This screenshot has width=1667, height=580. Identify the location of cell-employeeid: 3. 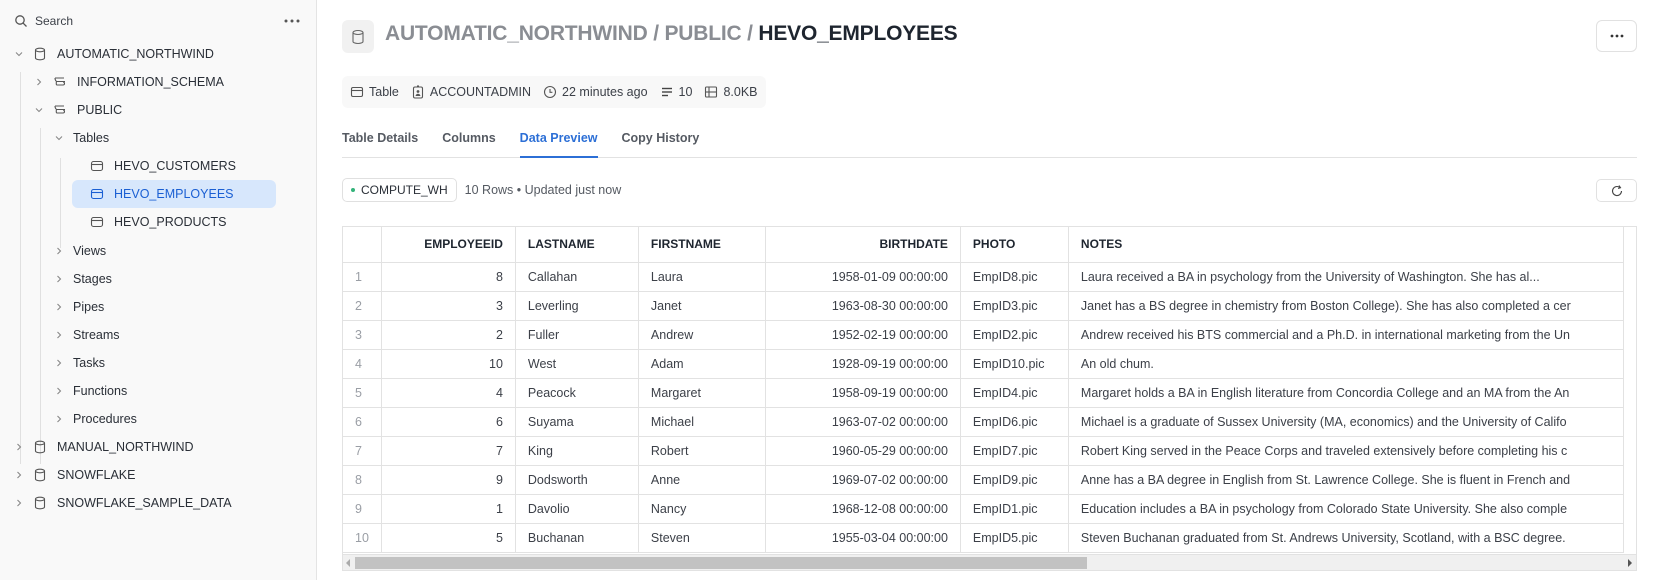
(448, 306).